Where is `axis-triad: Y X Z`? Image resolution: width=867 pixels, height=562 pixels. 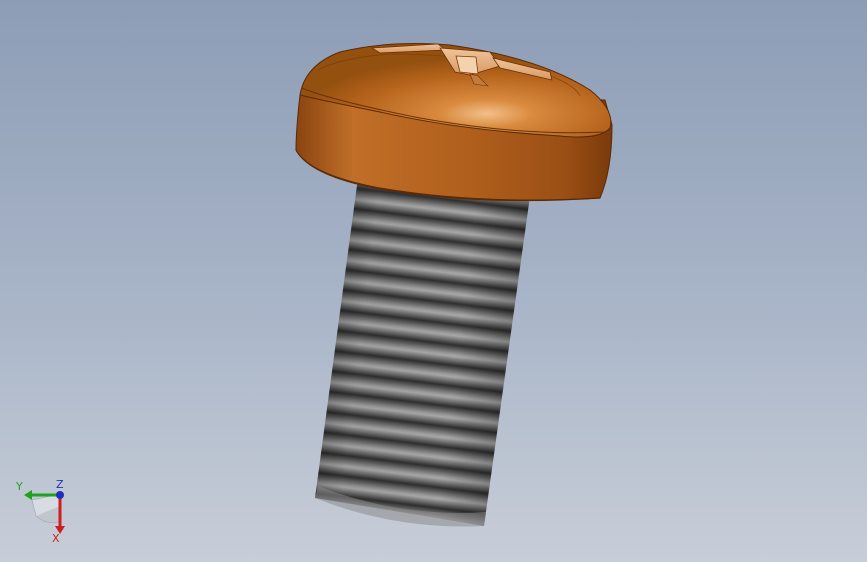
axis-triad: Y X Z is located at coordinates (40, 511).